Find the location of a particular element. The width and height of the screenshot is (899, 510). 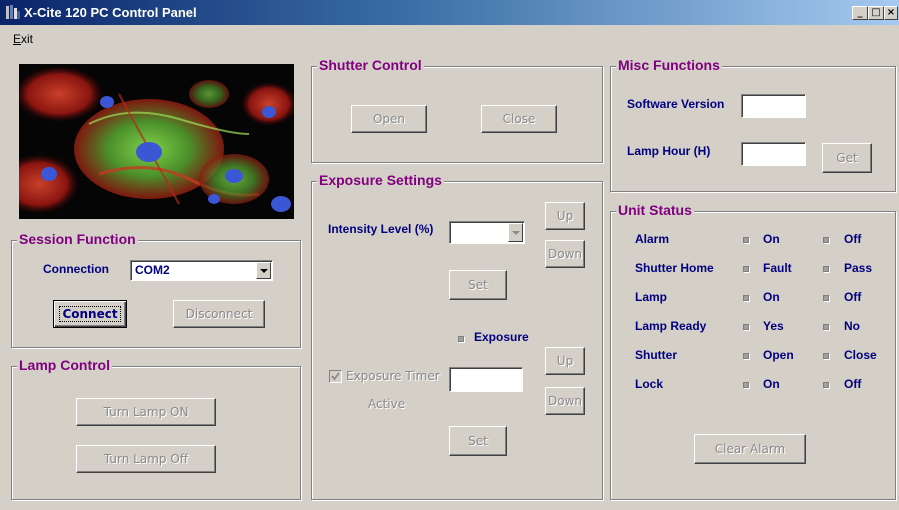

intensity-up-label: Up is located at coordinates (565, 216).